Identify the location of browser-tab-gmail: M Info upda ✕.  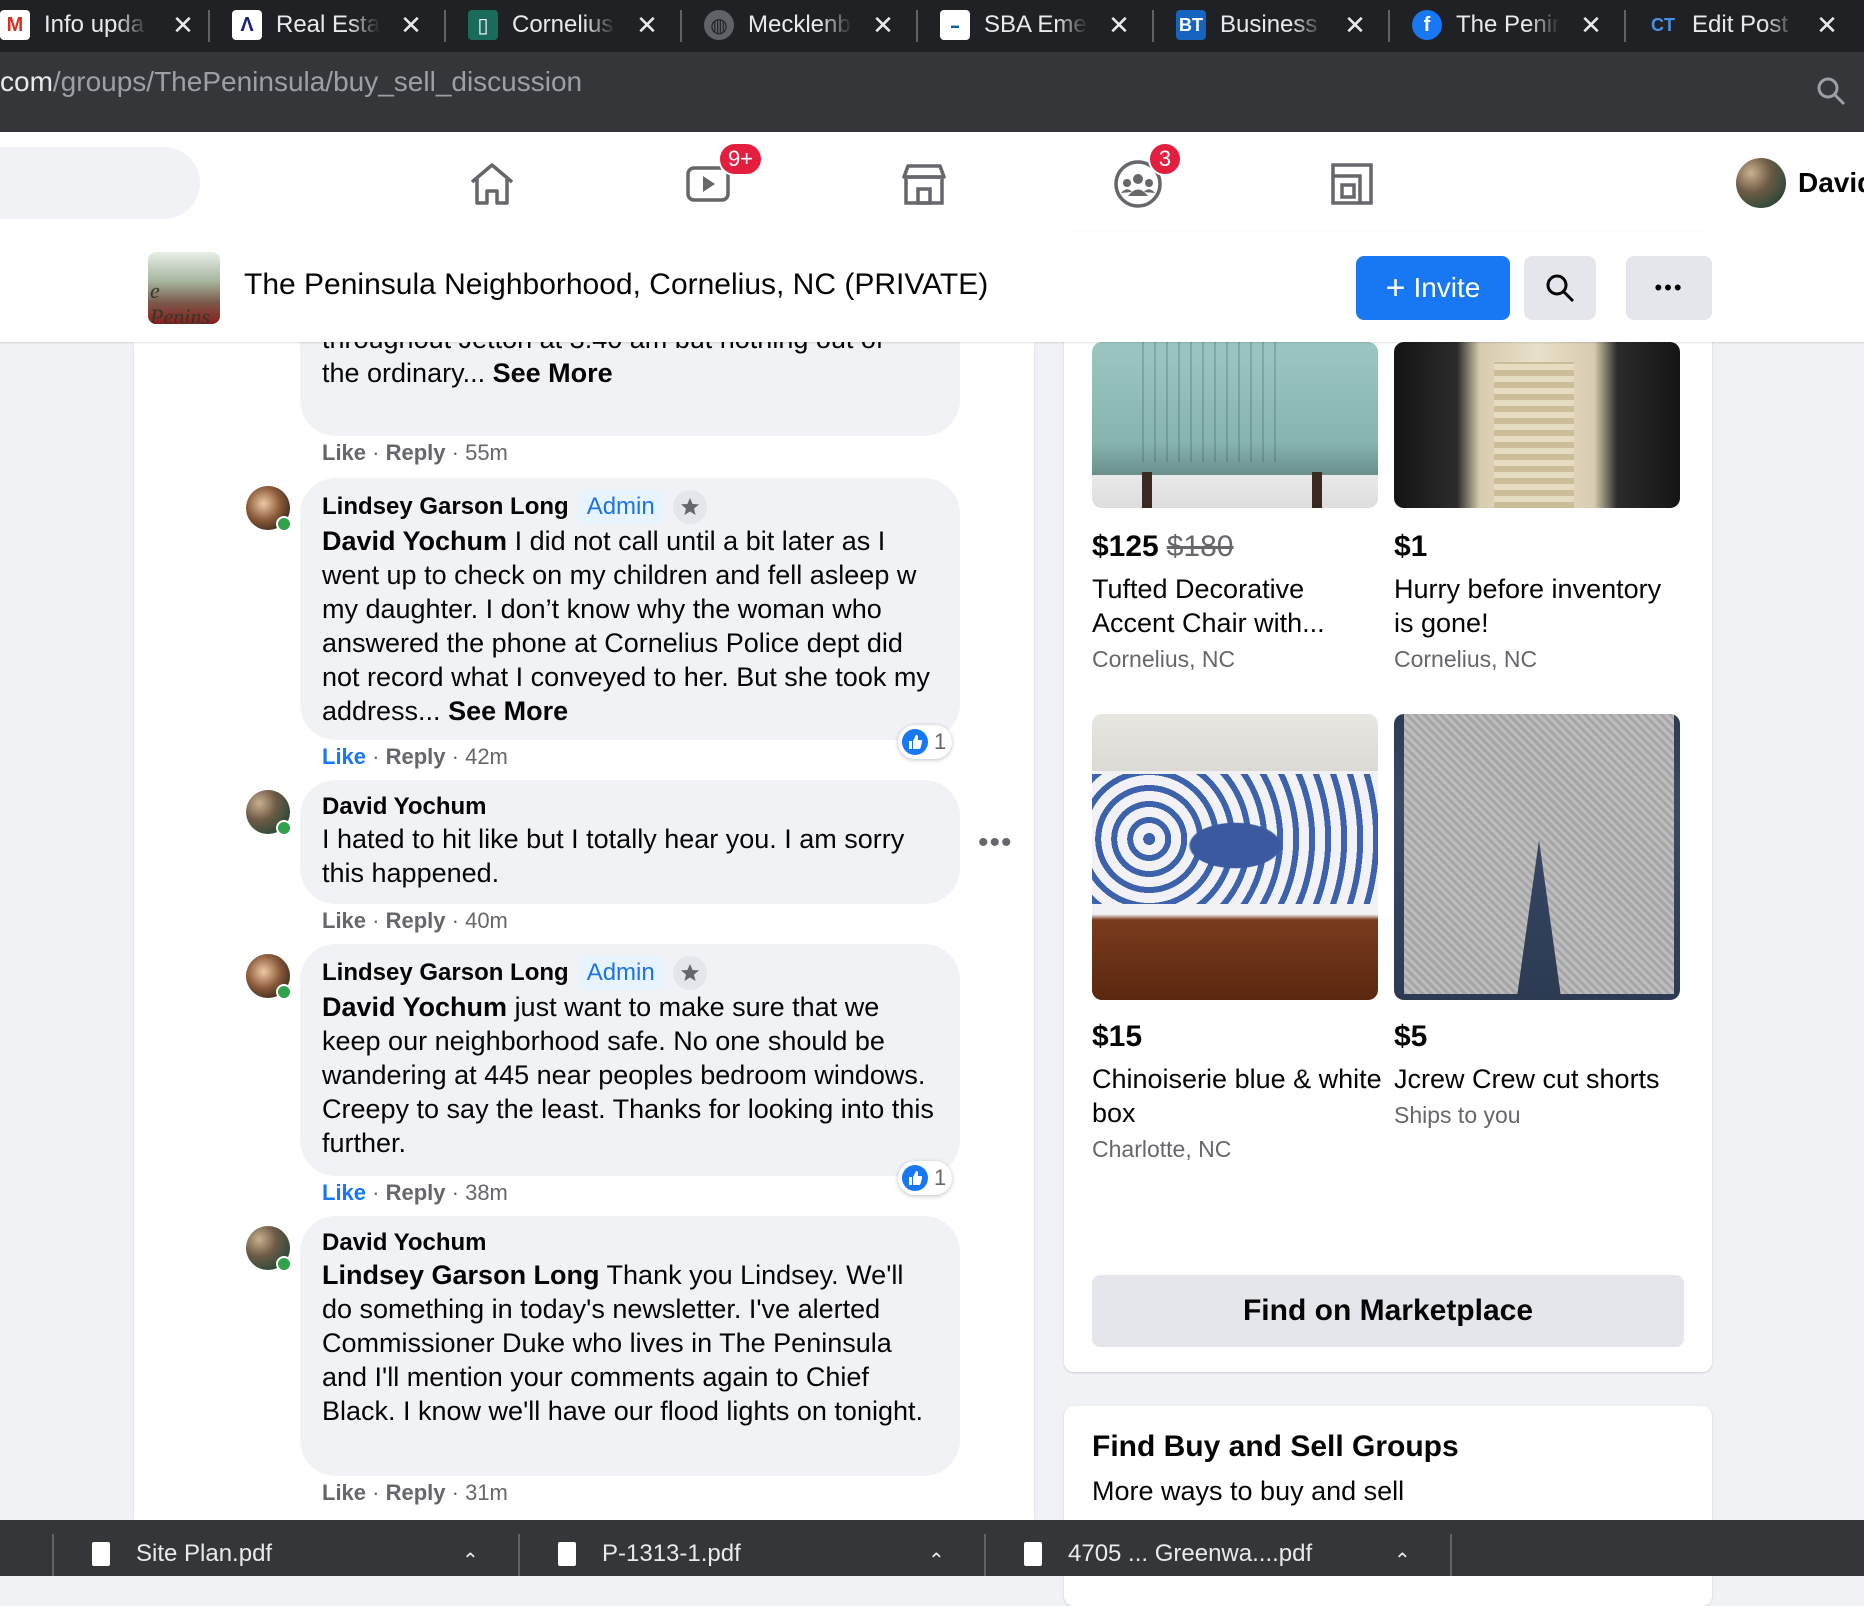
(100, 25).